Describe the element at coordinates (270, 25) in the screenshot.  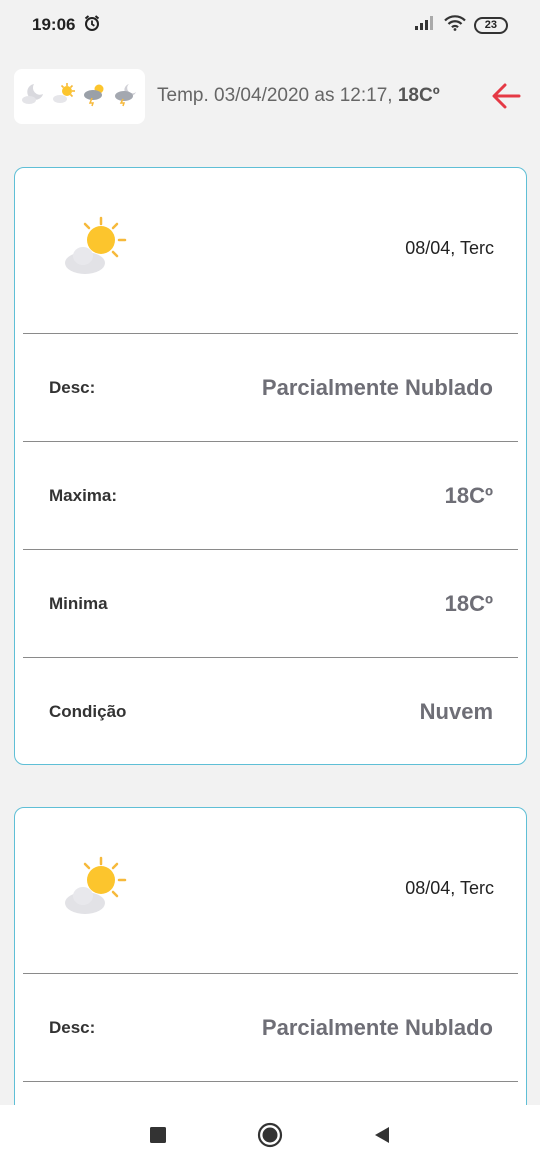
I see `status-bar: 19:06 23` at that location.